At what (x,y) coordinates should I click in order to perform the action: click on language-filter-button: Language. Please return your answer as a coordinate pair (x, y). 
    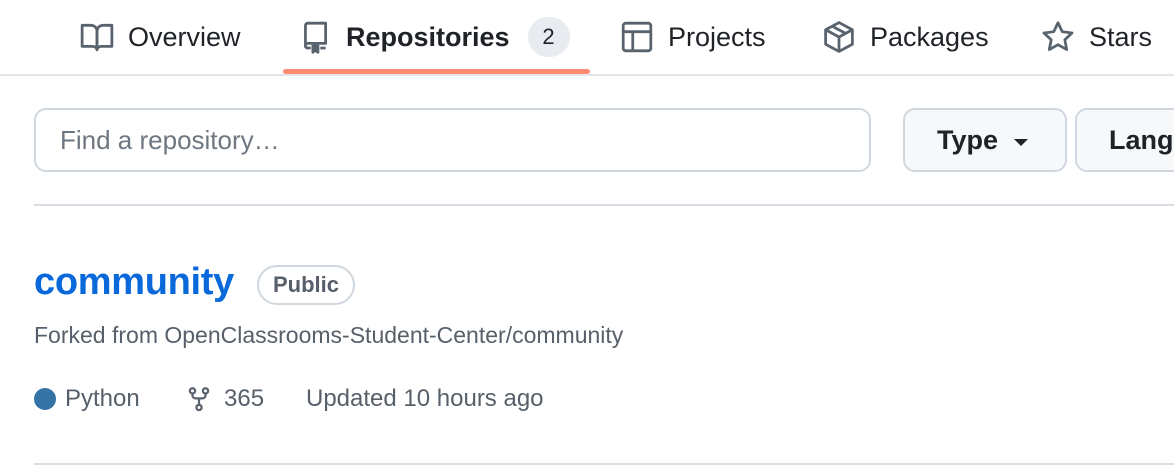
    Looking at the image, I should click on (1124, 140).